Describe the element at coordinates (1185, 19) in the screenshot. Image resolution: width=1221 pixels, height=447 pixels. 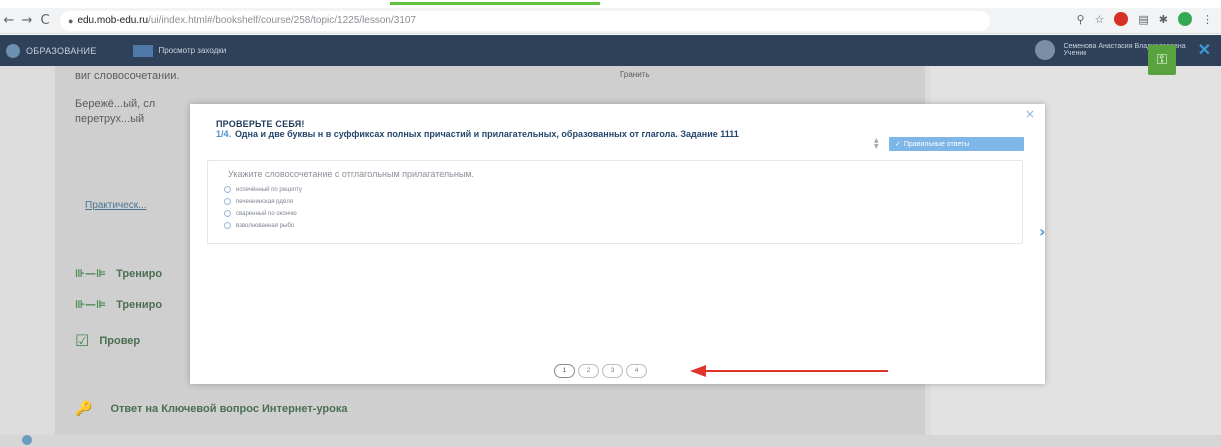
I see `extension-green-icon` at that location.